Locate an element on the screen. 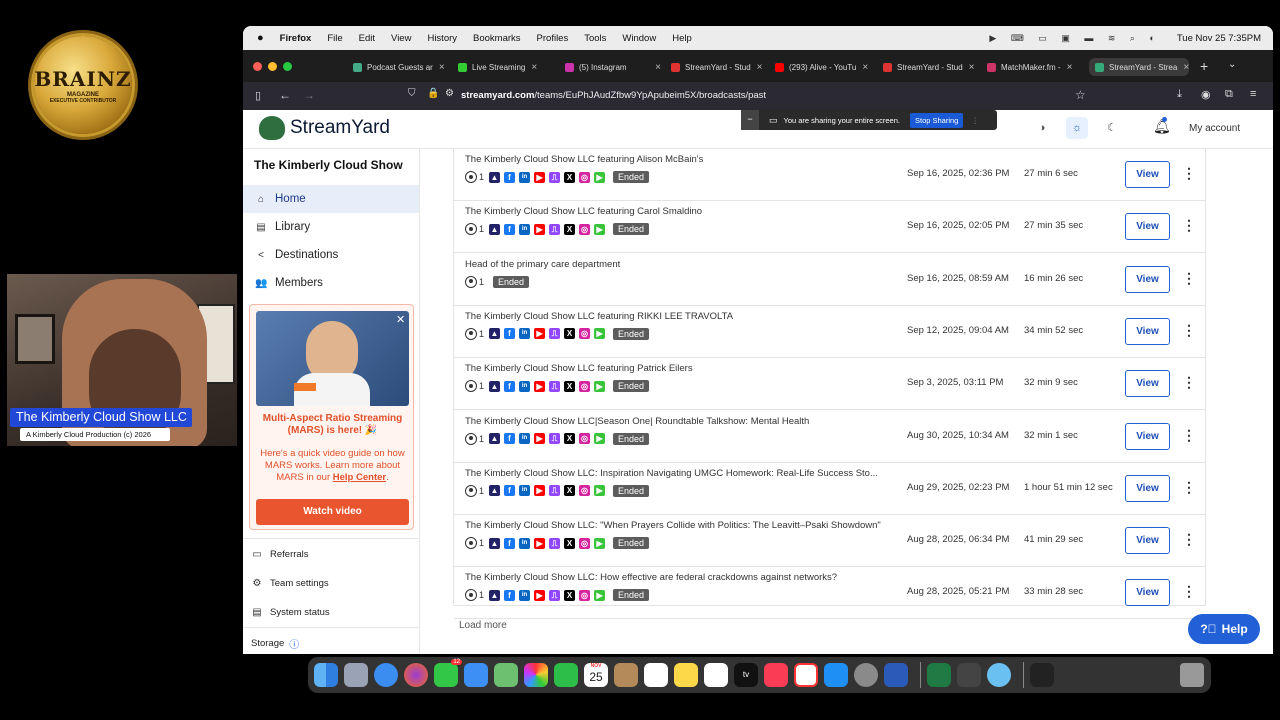  broadcast-title: Head of the primary care department is located at coordinates (680, 264).